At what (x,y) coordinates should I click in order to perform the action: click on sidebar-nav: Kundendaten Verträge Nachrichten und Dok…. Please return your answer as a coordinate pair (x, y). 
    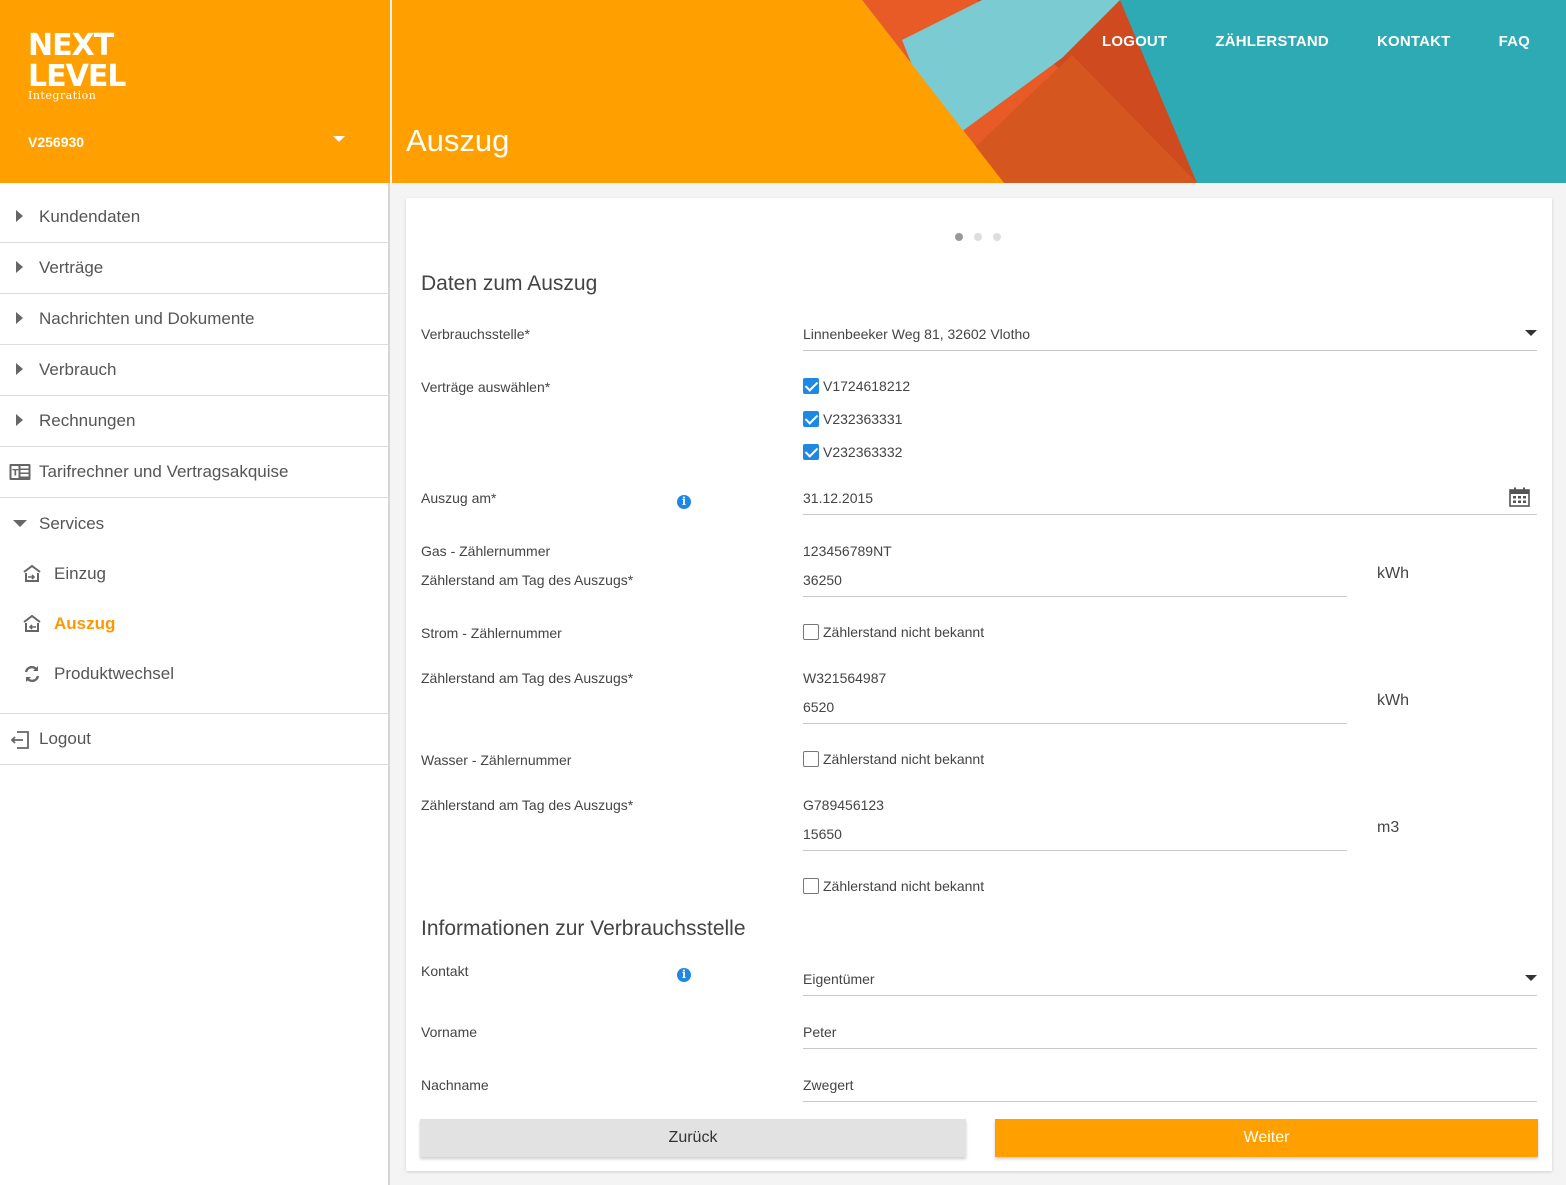
    Looking at the image, I should click on (195, 478).